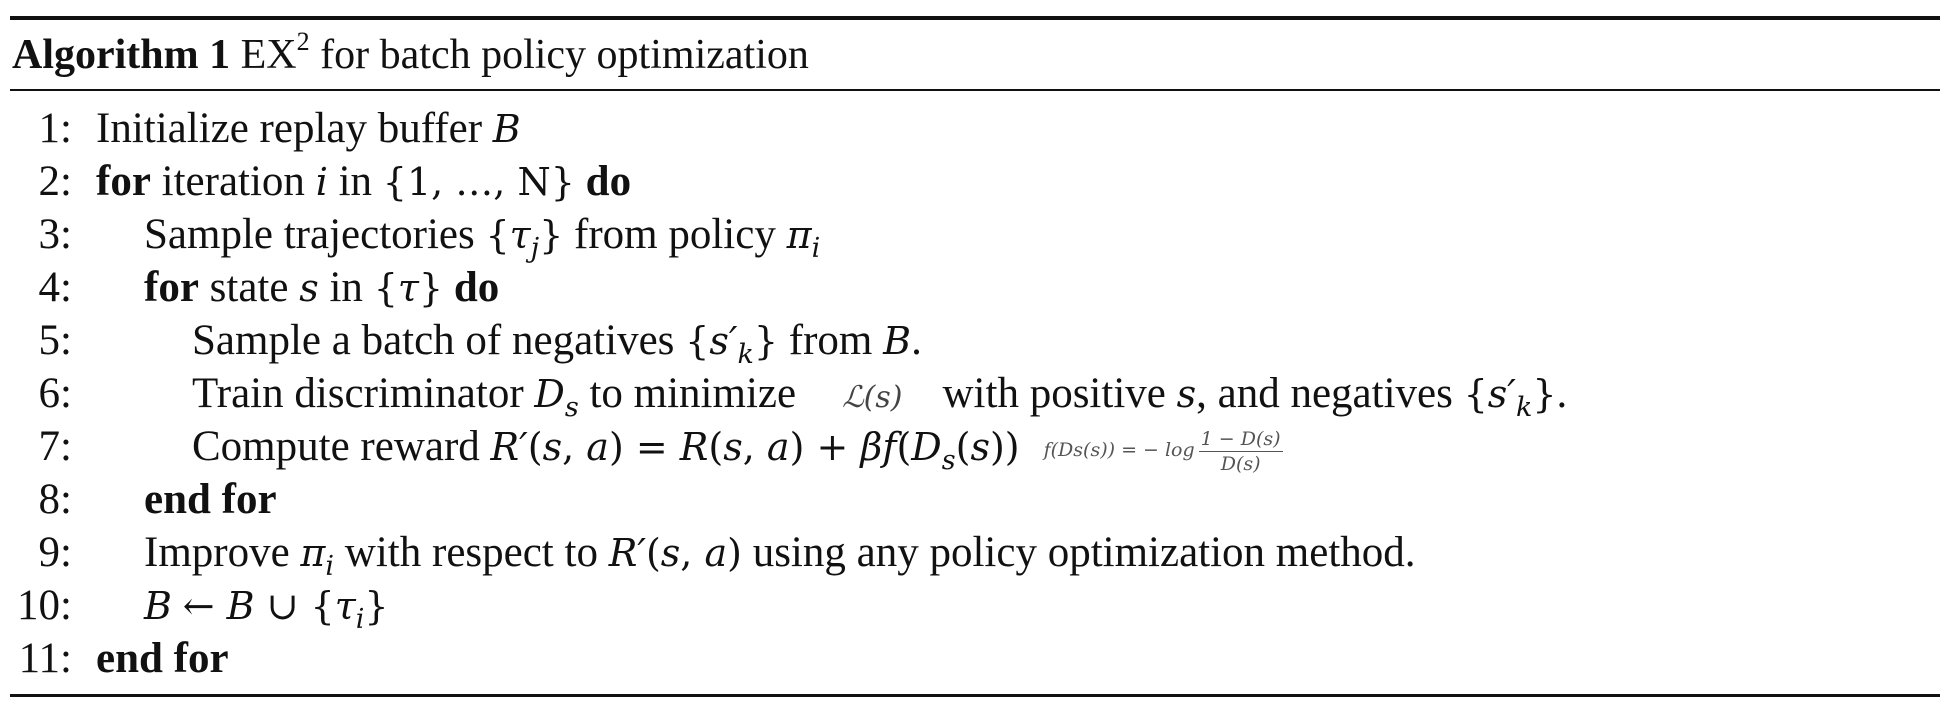 This screenshot has width=1950, height=708. What do you see at coordinates (55, 181) in the screenshot?
I see `line-number: 2:` at bounding box center [55, 181].